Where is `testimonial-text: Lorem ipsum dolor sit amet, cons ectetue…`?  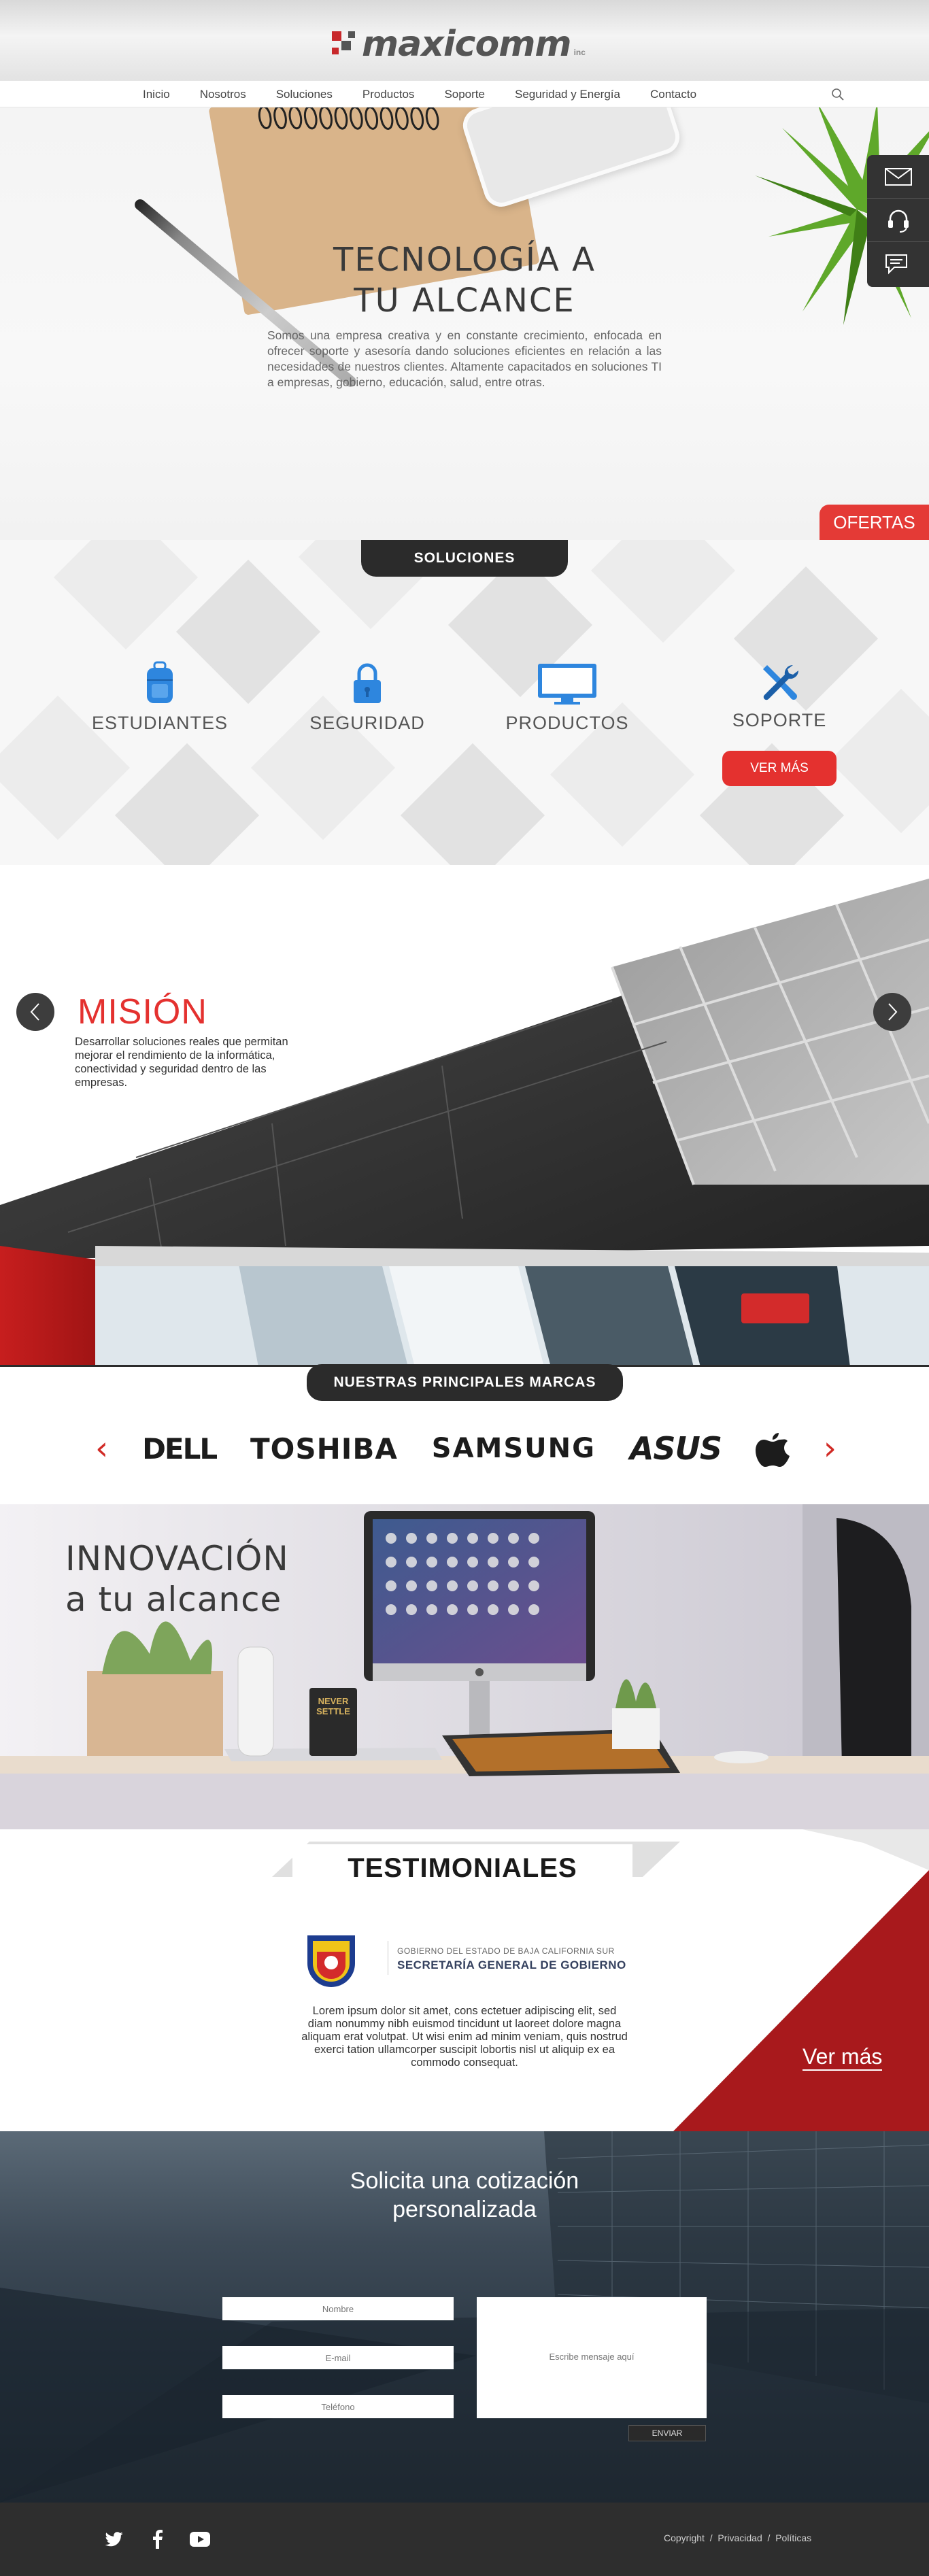
testimonial-text: Lorem ipsum dolor sit amet, cons ectetue… is located at coordinates (464, 2037).